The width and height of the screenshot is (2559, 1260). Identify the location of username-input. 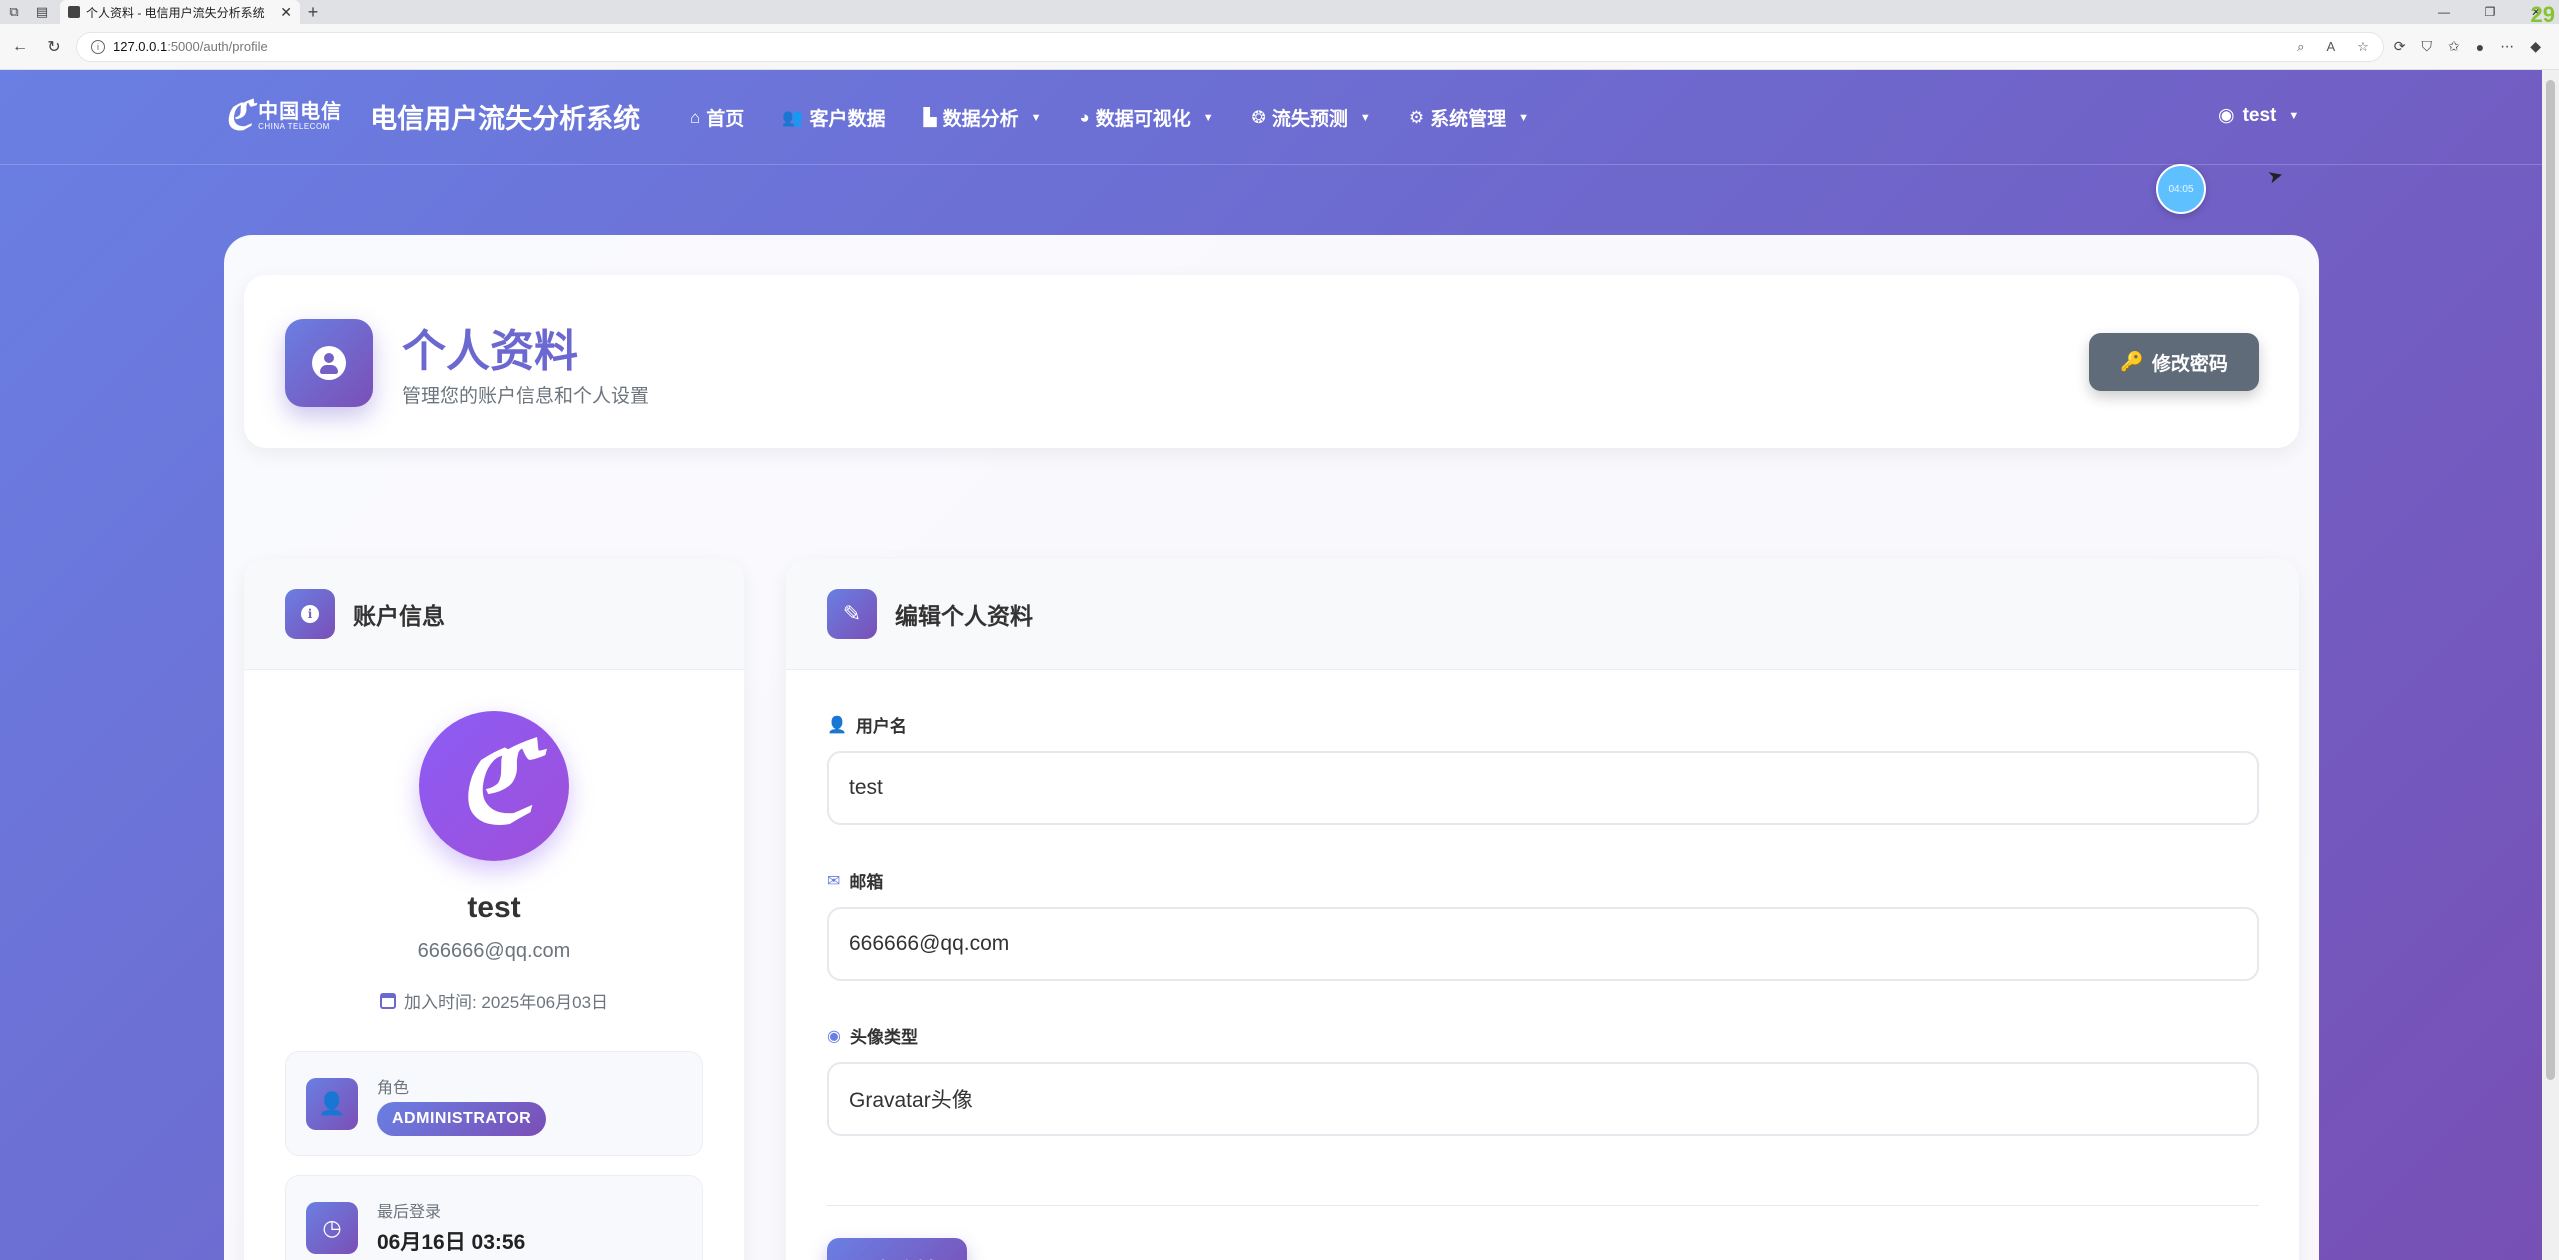
(1543, 788).